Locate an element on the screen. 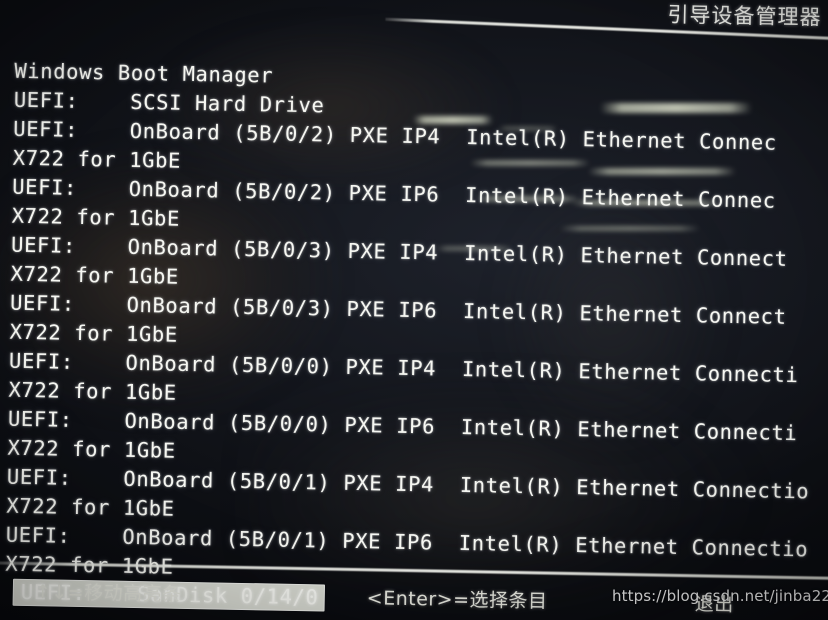 Image resolution: width=828 pixels, height=620 pixels. hint-move-highlight: ↑↓=移动高亮条 is located at coordinates (108, 593).